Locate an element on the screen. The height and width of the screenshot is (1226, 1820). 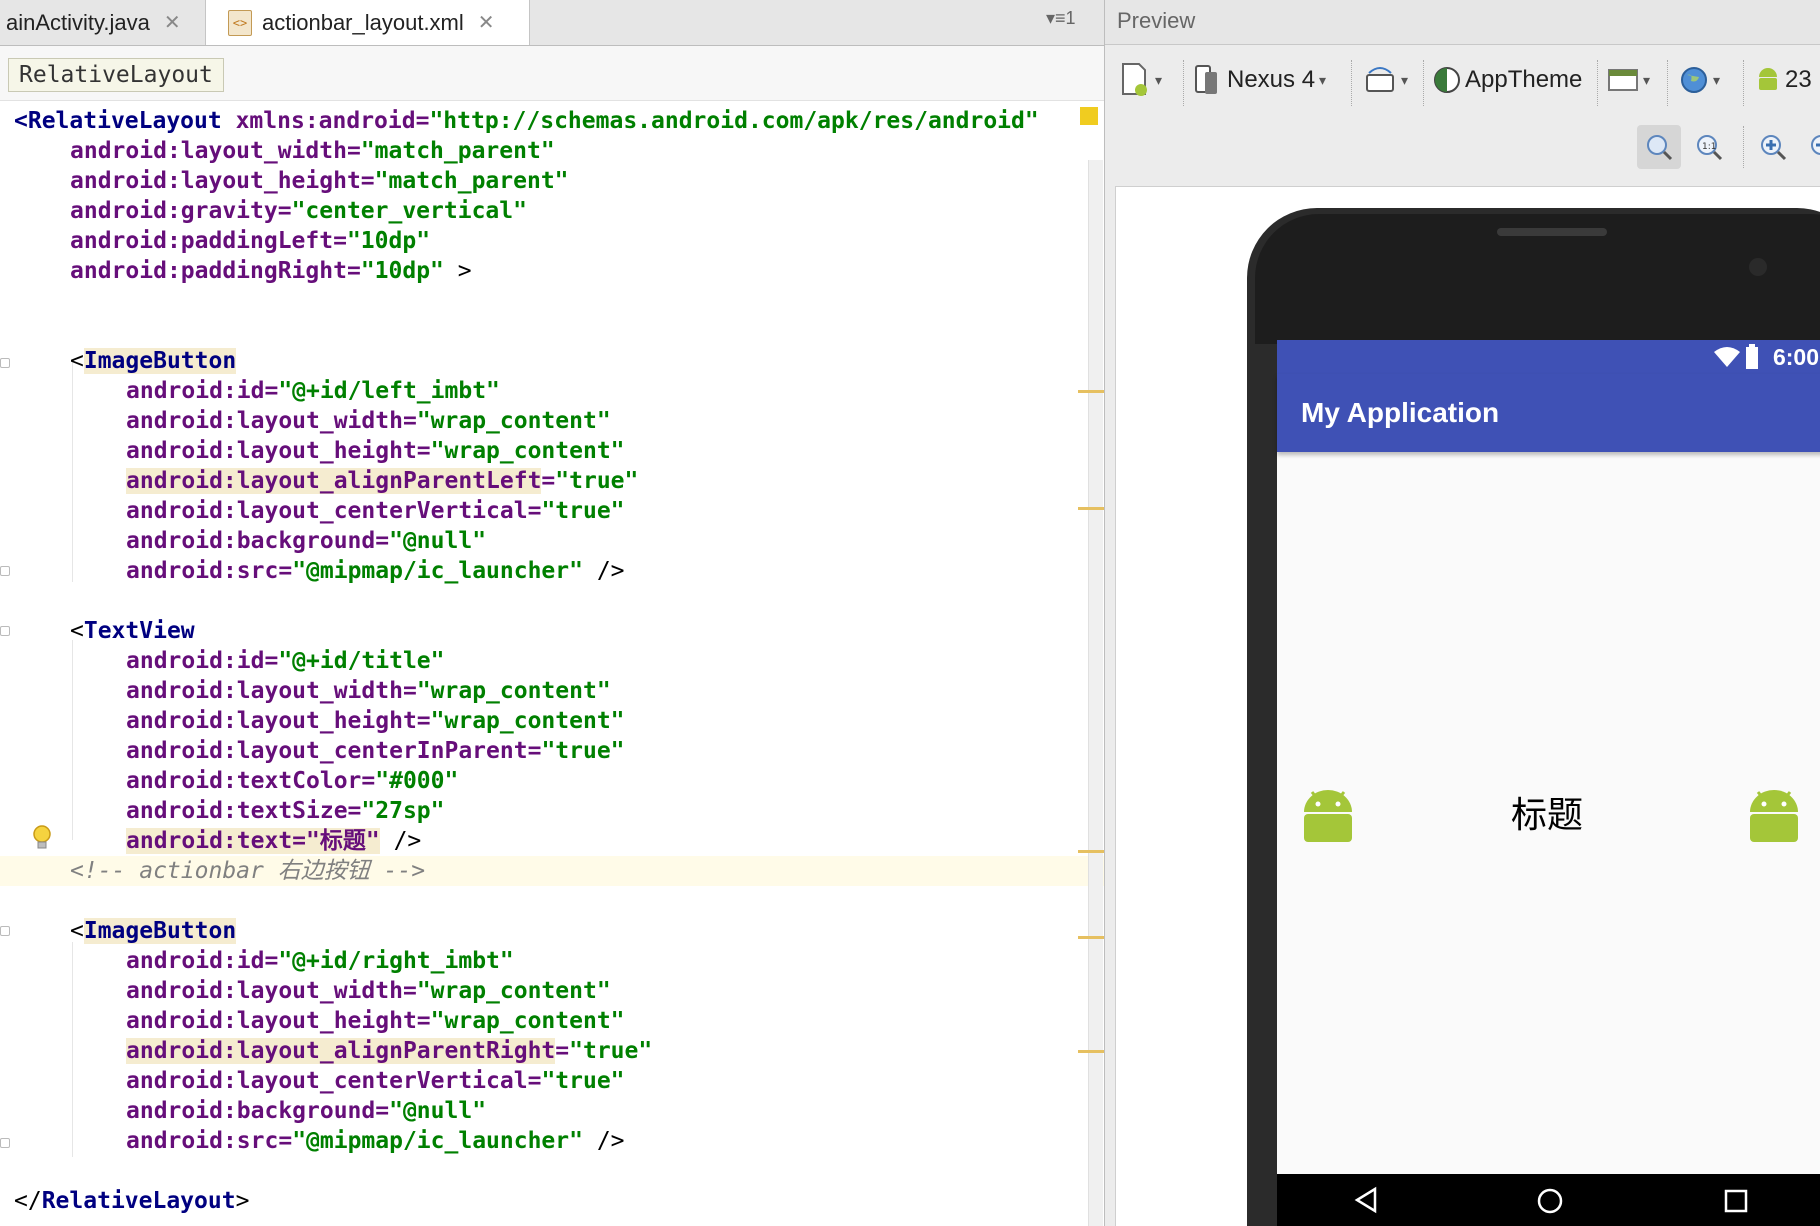
zoom-in-icon is located at coordinates (1774, 148).